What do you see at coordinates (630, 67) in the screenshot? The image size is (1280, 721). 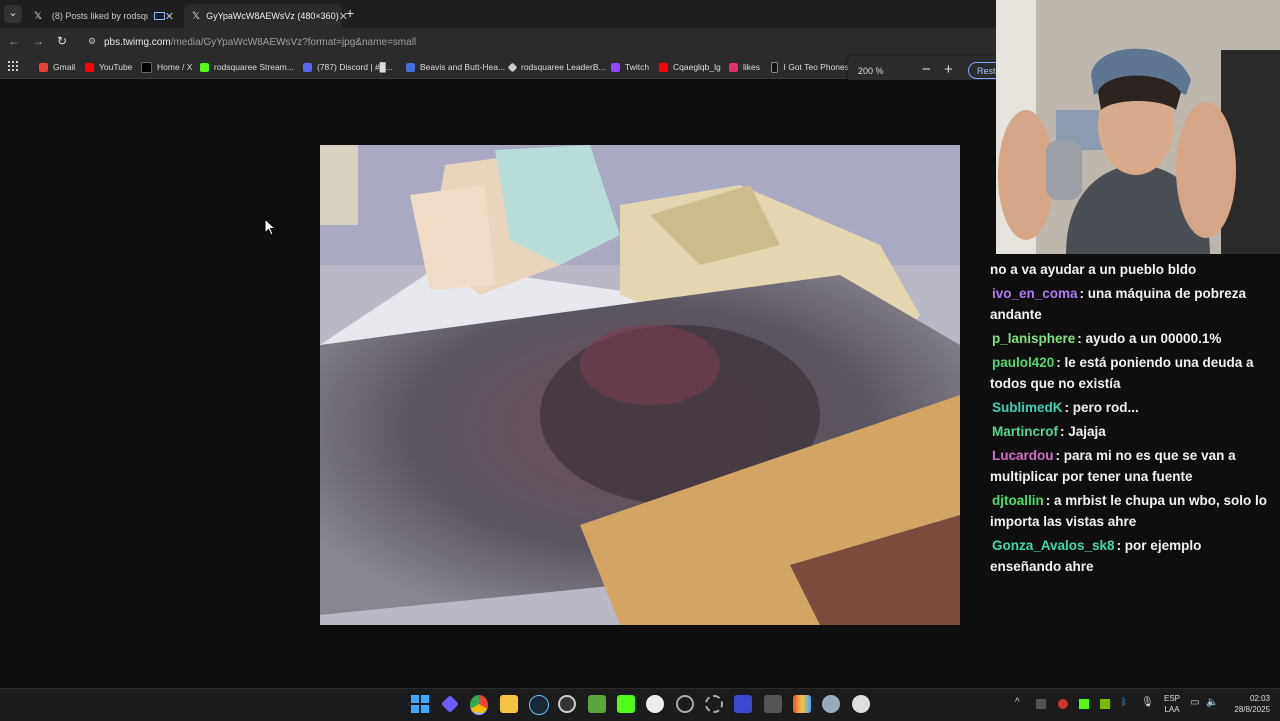 I see `bookmark-twitch: Twitch` at bounding box center [630, 67].